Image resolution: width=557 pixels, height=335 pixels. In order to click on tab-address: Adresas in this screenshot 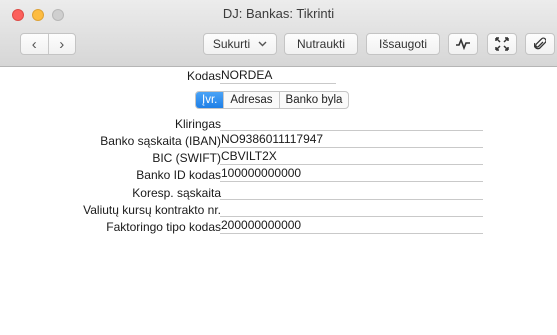, I will do `click(250, 100)`.